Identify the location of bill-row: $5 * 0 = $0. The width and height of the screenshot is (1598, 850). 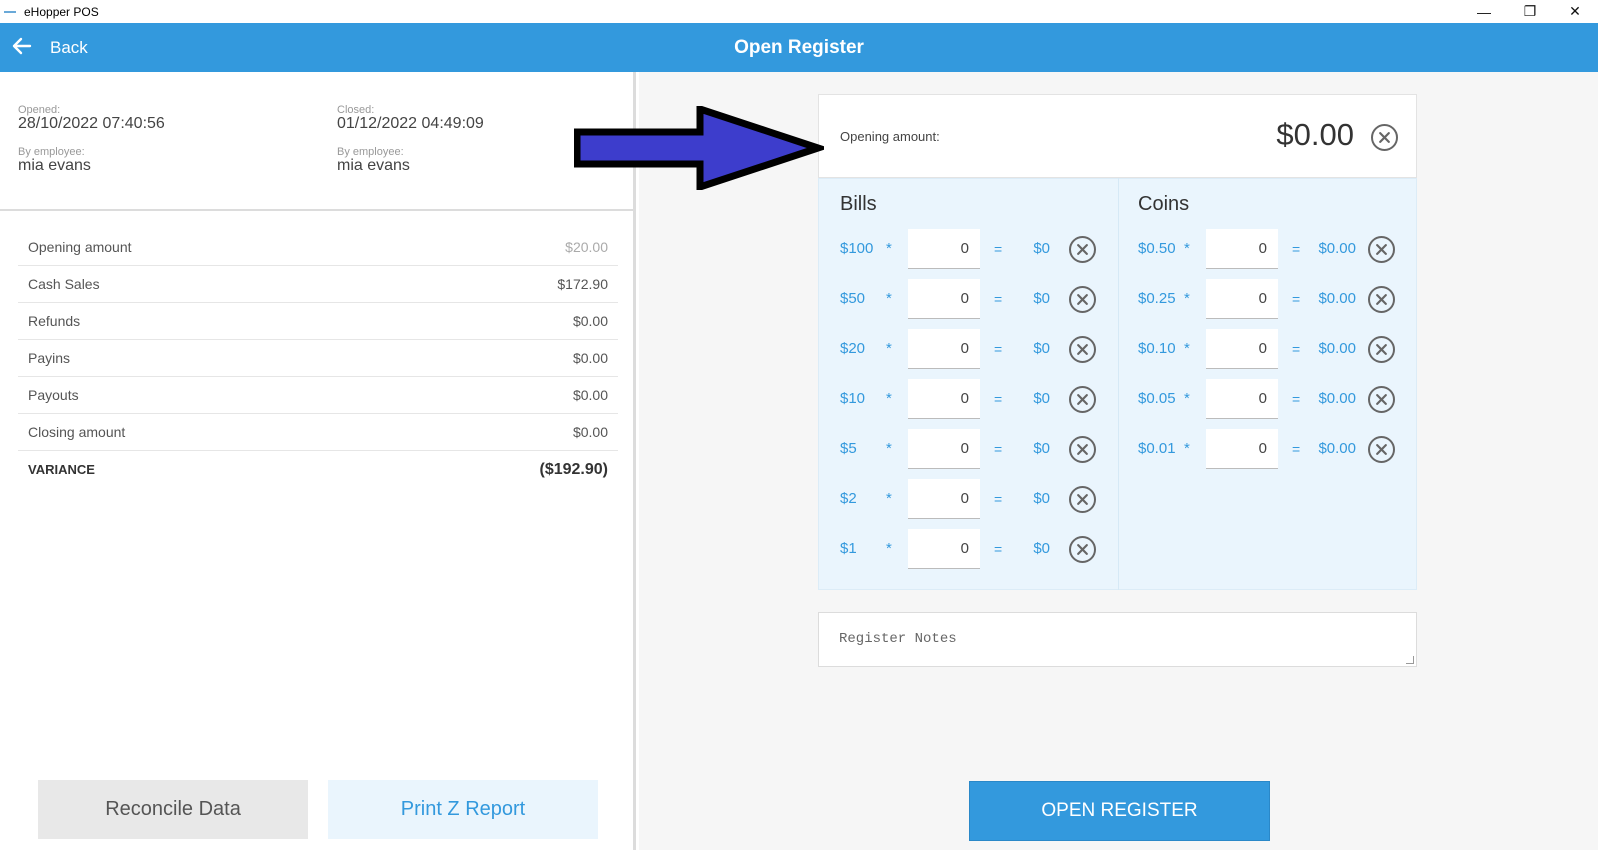
(975, 449).